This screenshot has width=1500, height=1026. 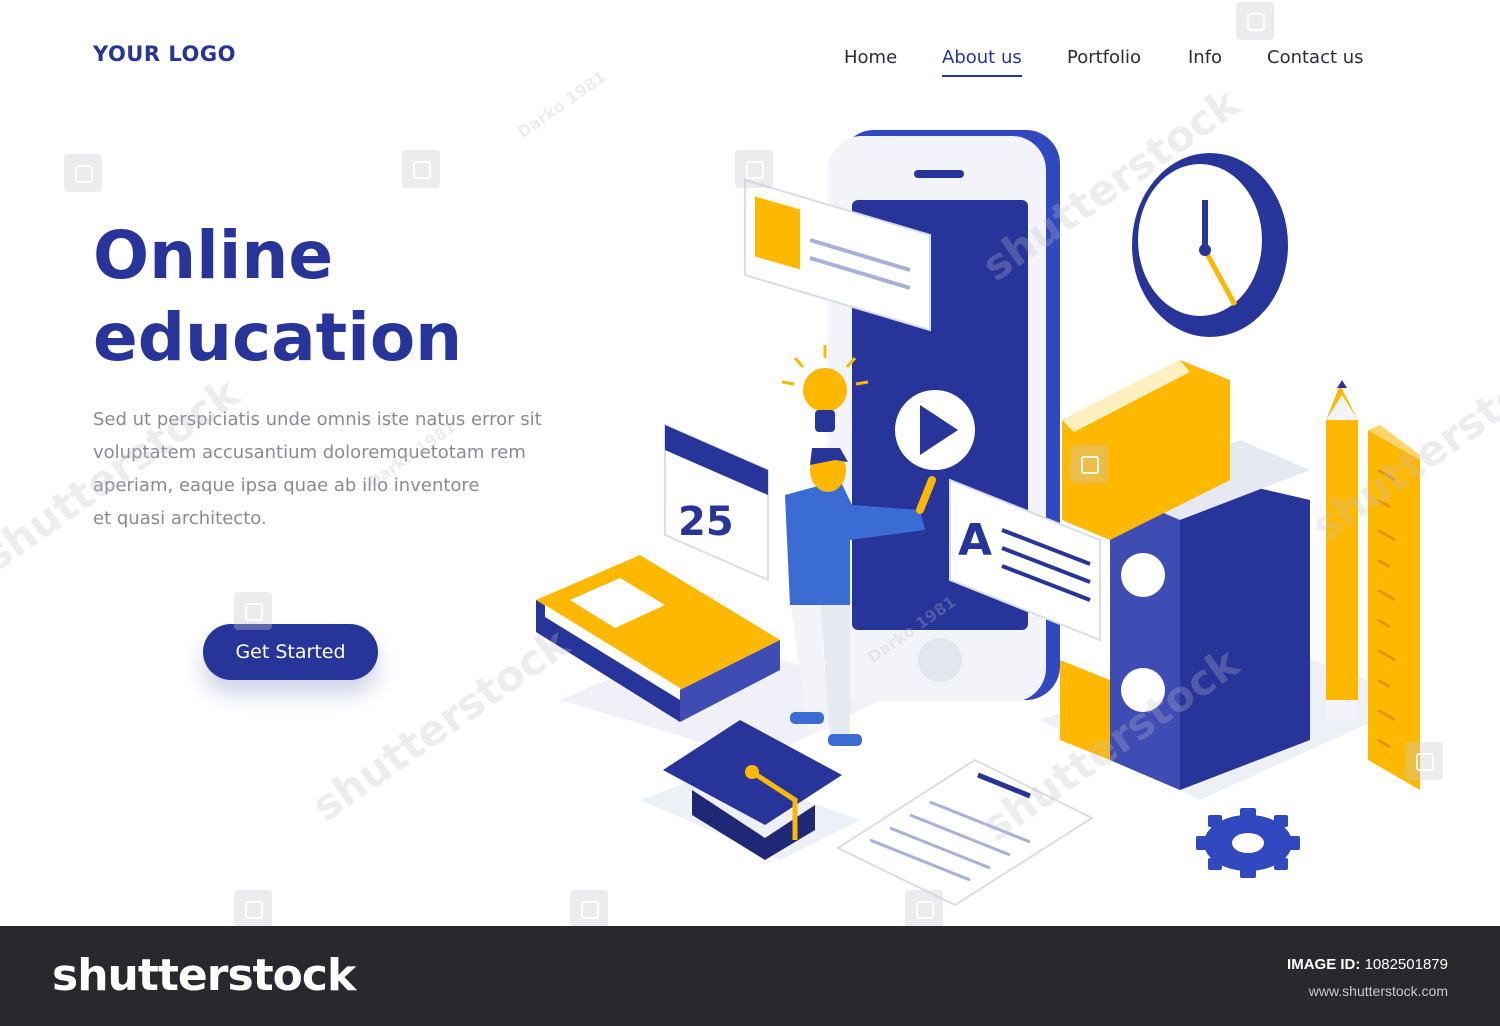 I want to click on calendar-icon: 25, so click(x=716, y=502).